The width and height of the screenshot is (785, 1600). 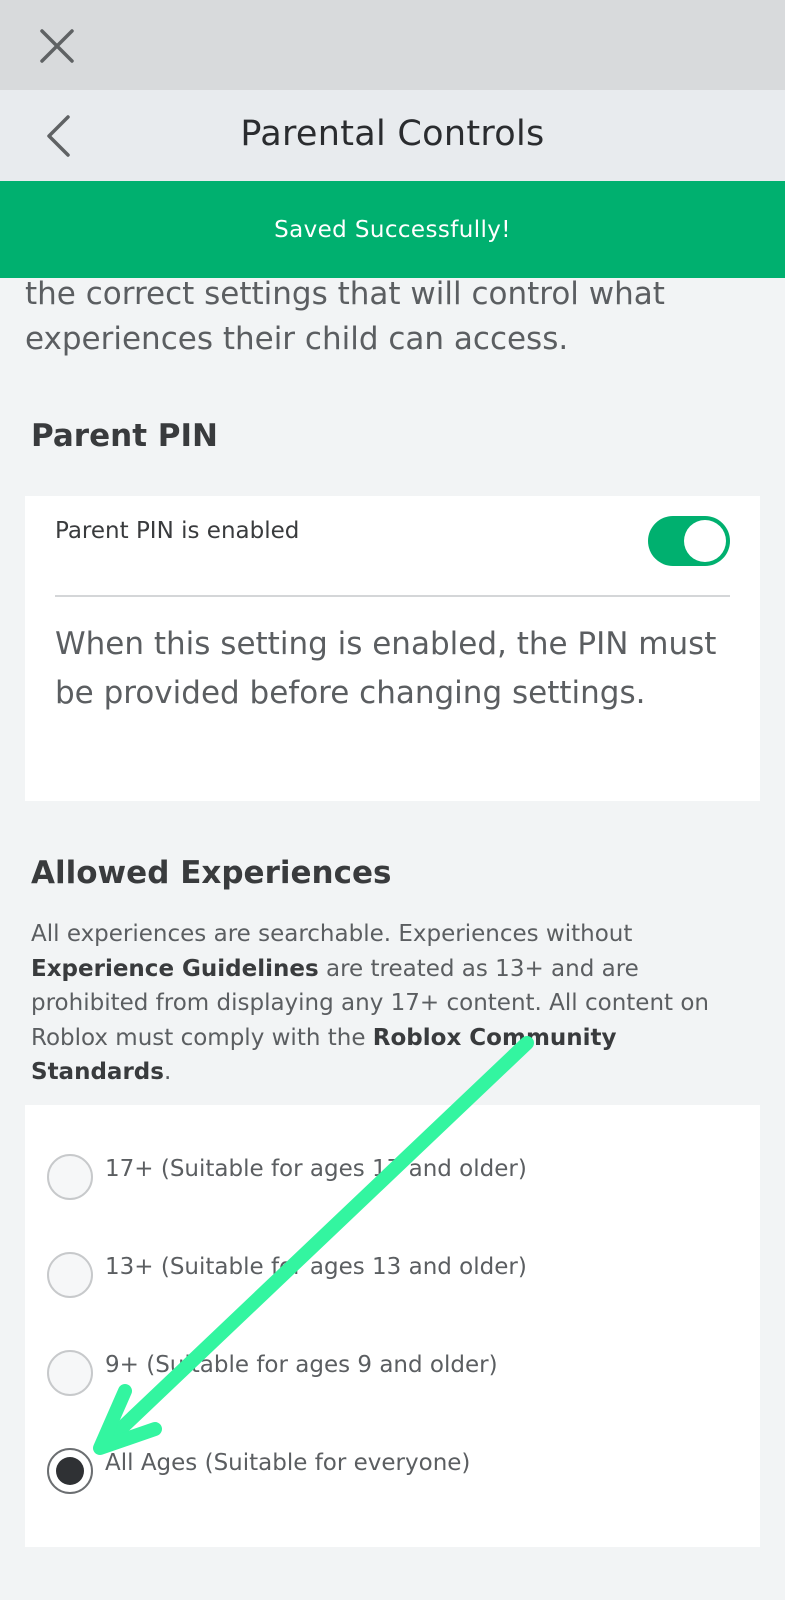 What do you see at coordinates (392, 229) in the screenshot?
I see `saved-toast: Saved Successfully!` at bounding box center [392, 229].